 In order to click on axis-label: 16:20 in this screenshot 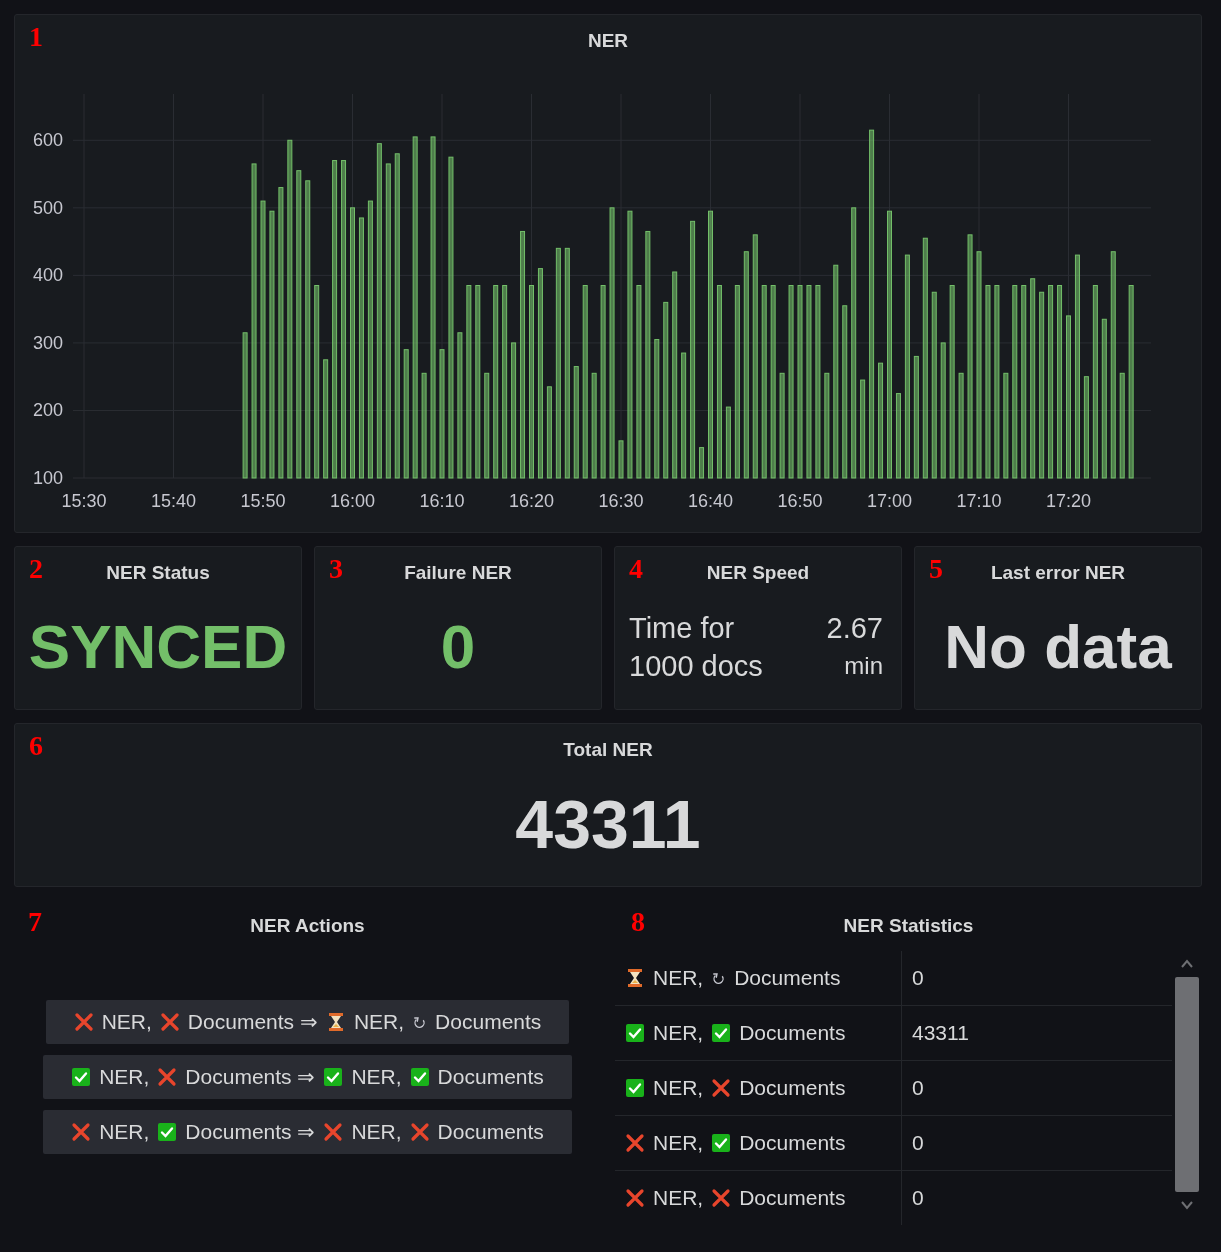, I will do `click(531, 501)`.